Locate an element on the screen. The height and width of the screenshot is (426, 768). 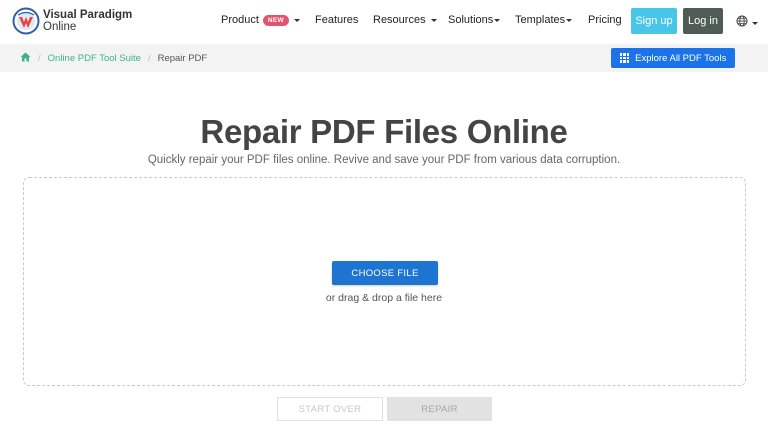
home-icon is located at coordinates (25, 58).